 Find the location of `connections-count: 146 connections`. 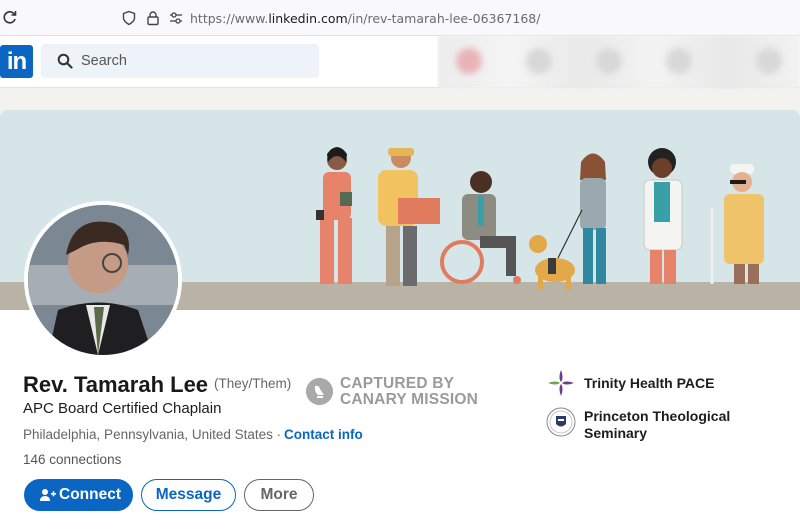

connections-count: 146 connections is located at coordinates (72, 459).